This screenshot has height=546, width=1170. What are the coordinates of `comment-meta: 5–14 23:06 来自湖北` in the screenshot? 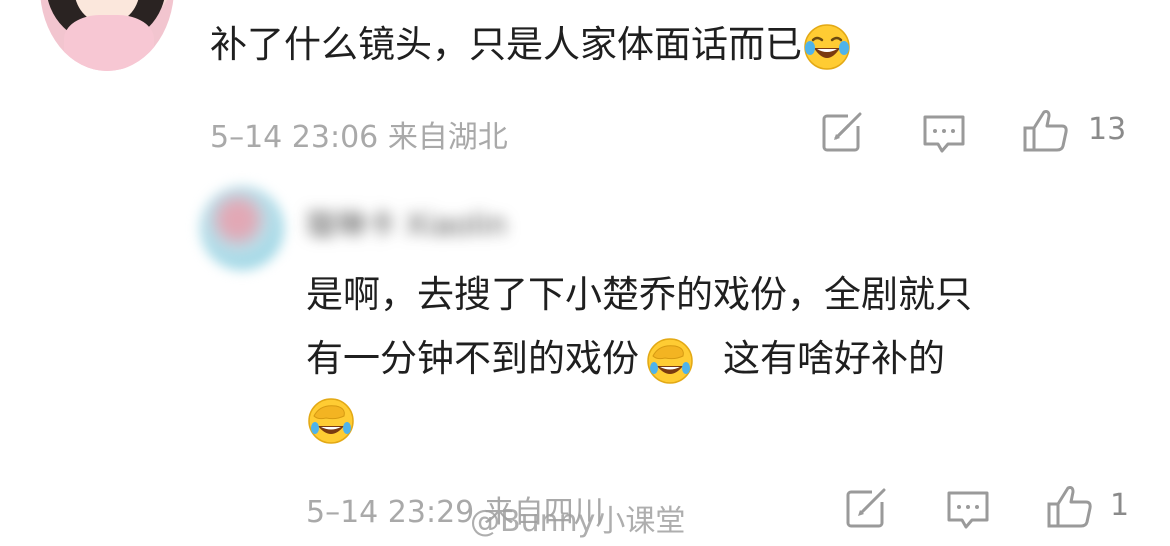 It's located at (359, 134).